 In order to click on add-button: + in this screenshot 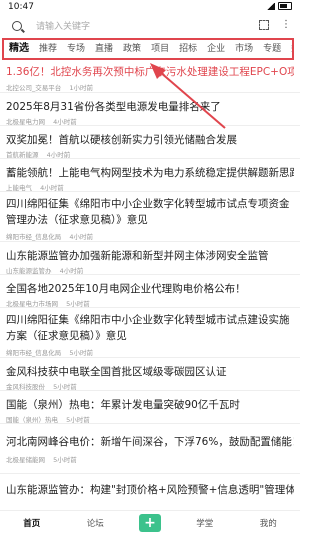, I will do `click(150, 522)`.